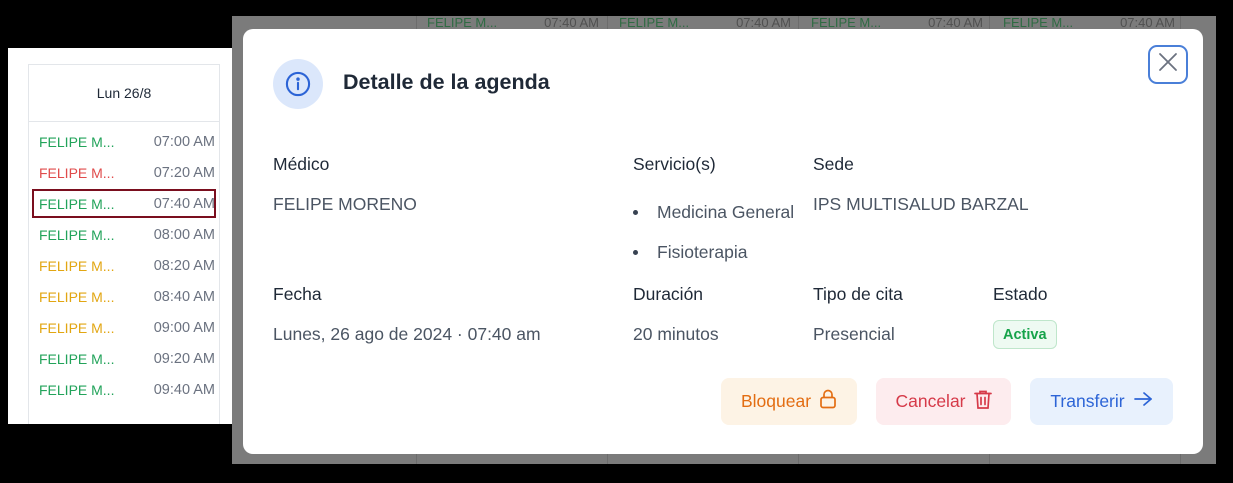 The image size is (1233, 483). What do you see at coordinates (407, 334) in the screenshot?
I see `date-value: Lunes, 26 ago de 2024 · 07:40 am` at bounding box center [407, 334].